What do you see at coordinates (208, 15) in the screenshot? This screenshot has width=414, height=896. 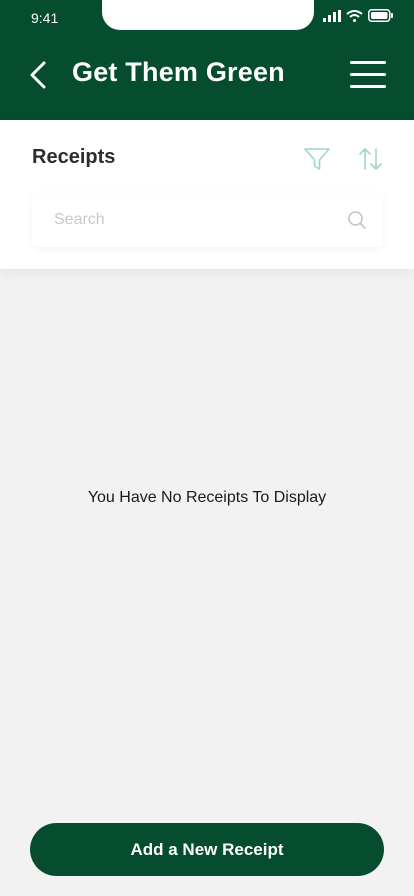 I see `device-notch` at bounding box center [208, 15].